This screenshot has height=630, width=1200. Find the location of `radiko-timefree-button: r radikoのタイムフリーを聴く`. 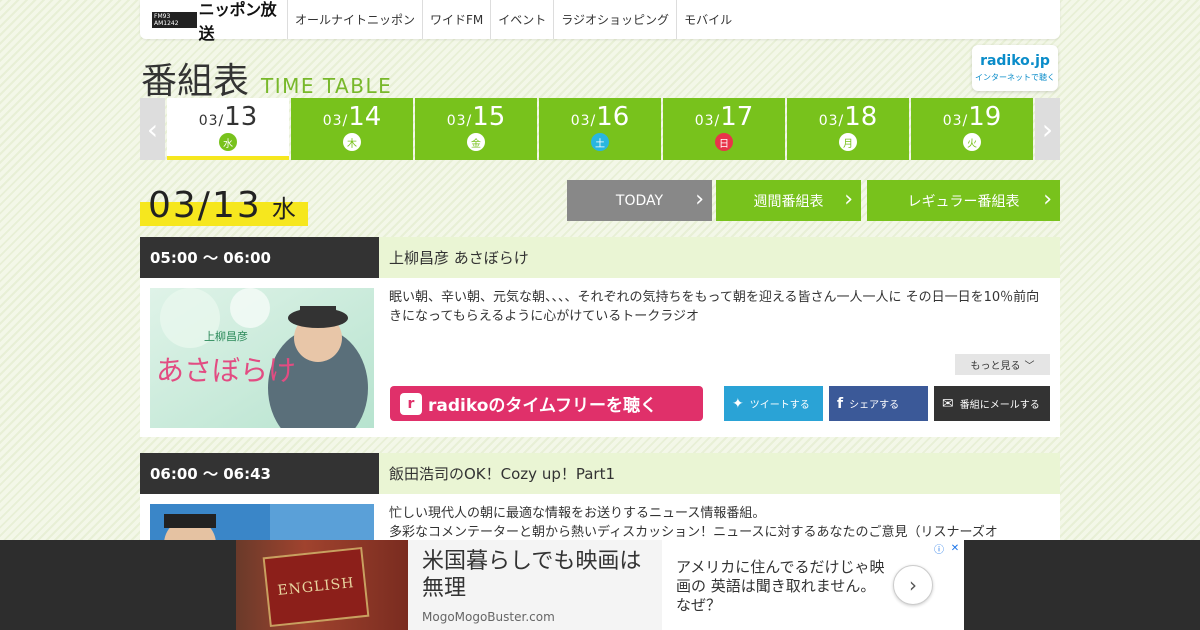

radiko-timefree-button: r radikoのタイムフリーを聴く is located at coordinates (546, 403).